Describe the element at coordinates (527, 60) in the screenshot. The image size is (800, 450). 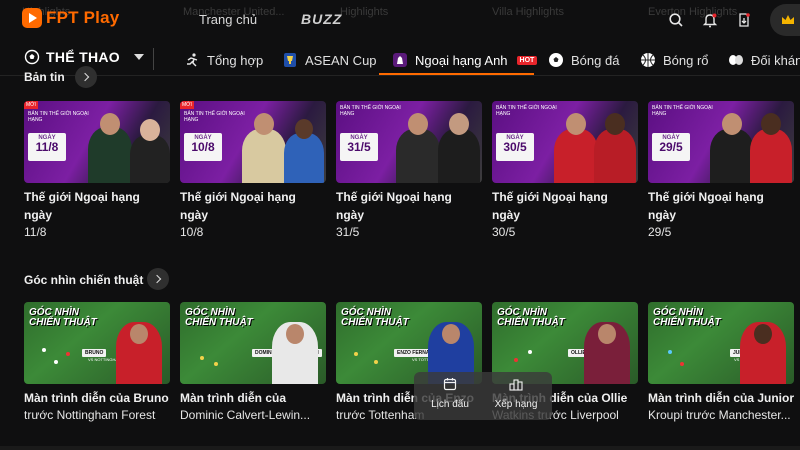
I see `hot-badge: HOT` at that location.